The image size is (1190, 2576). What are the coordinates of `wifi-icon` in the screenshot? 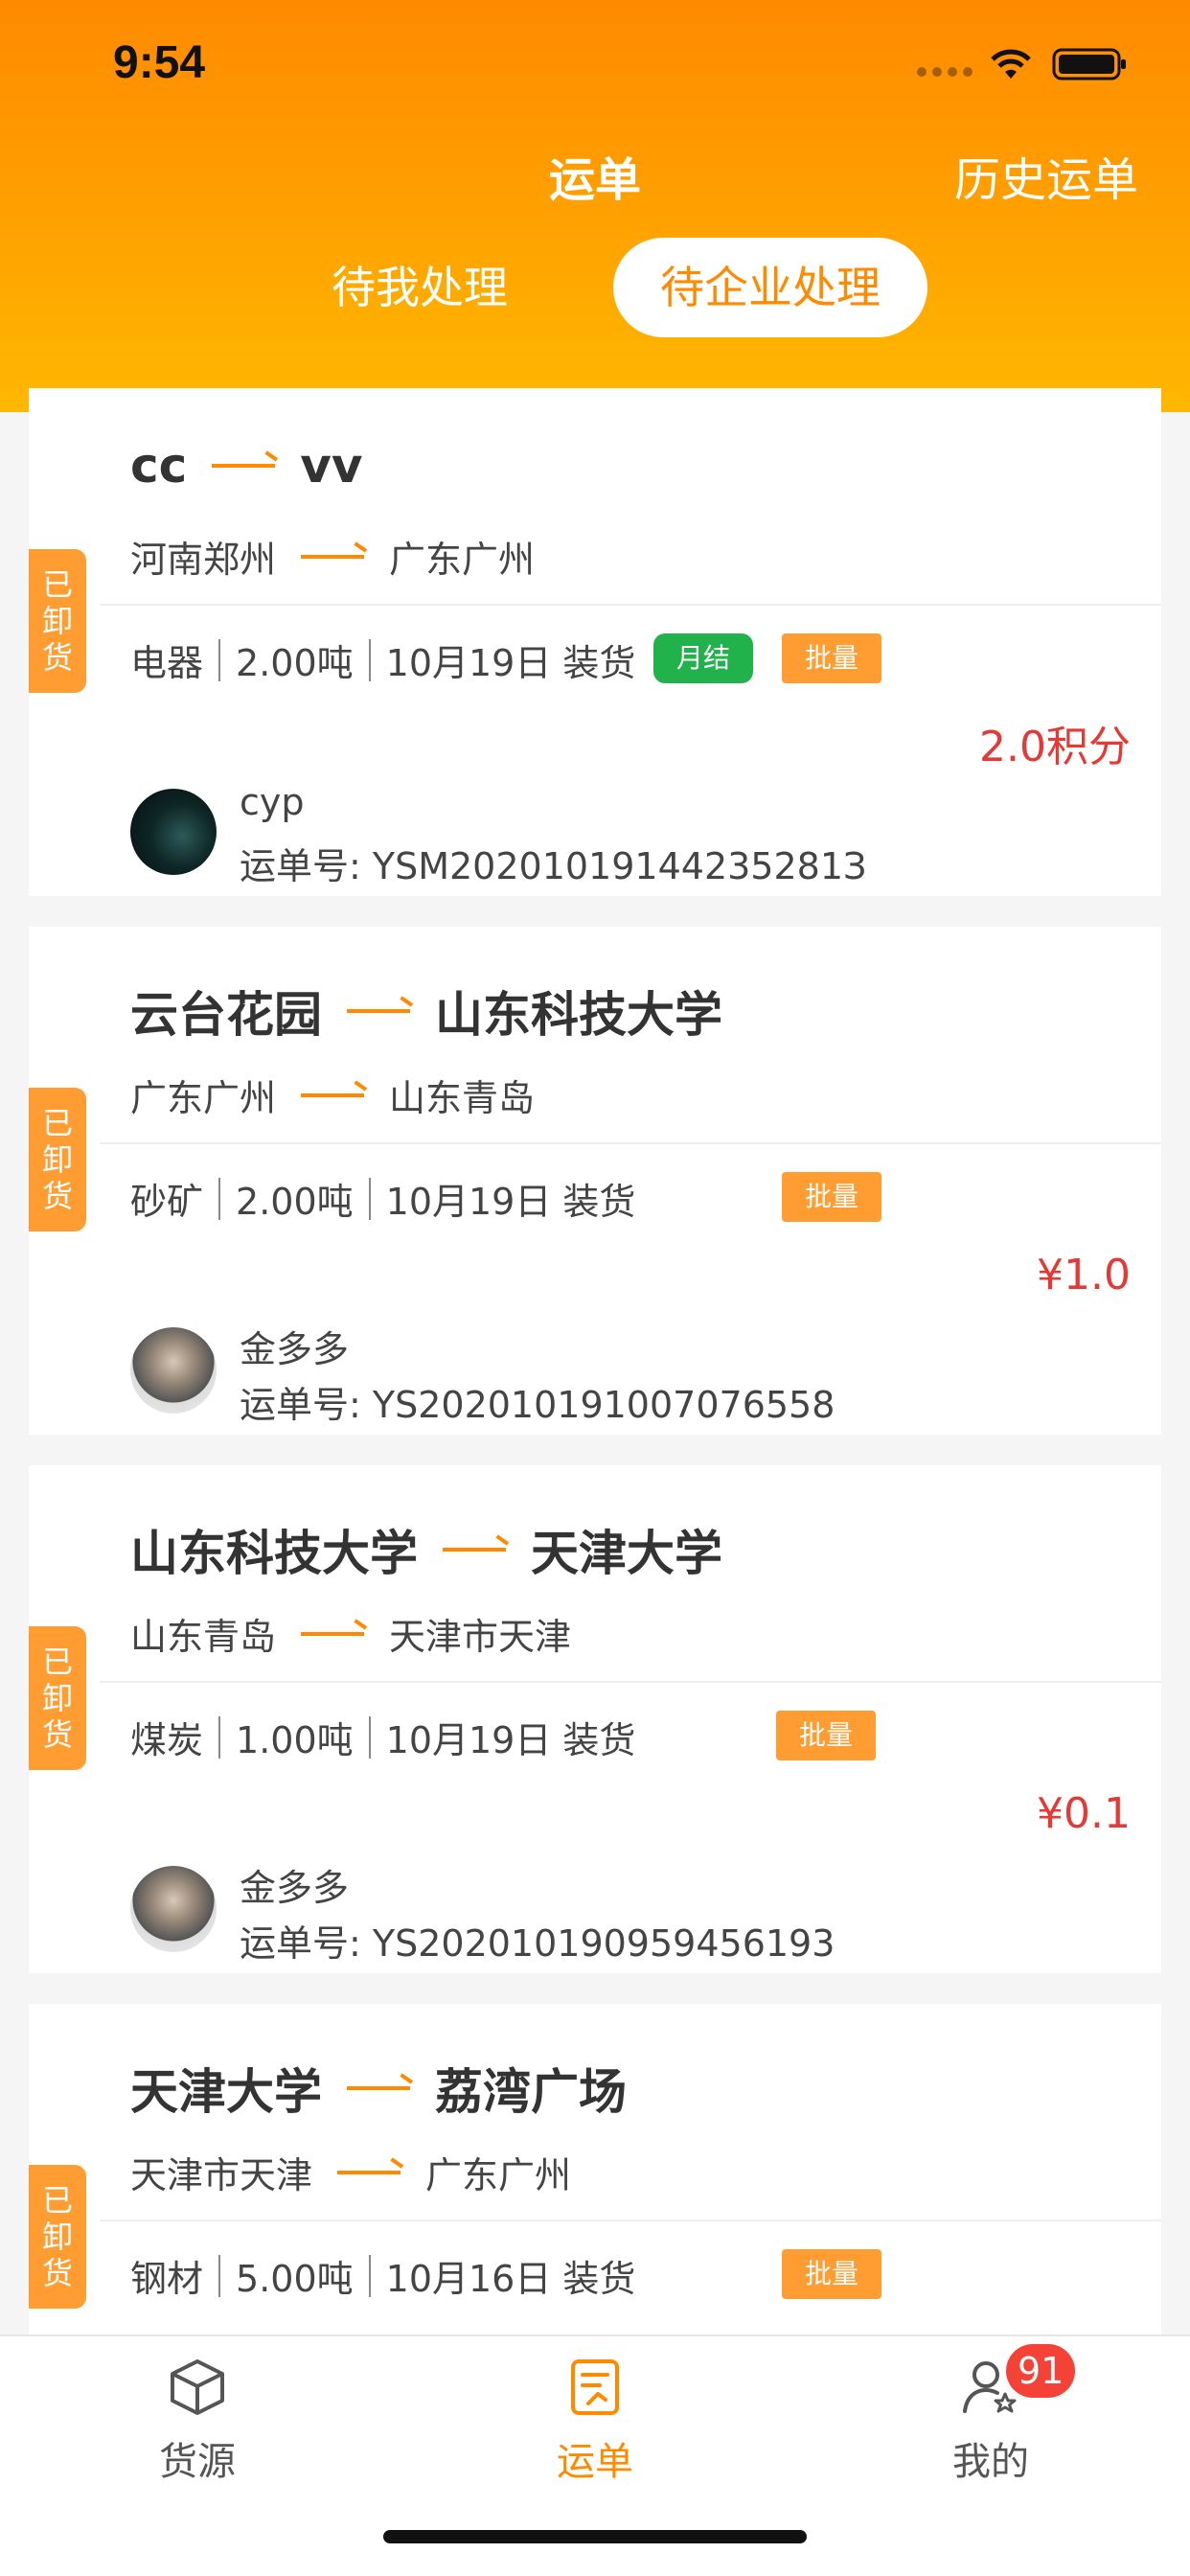 It's located at (1011, 64).